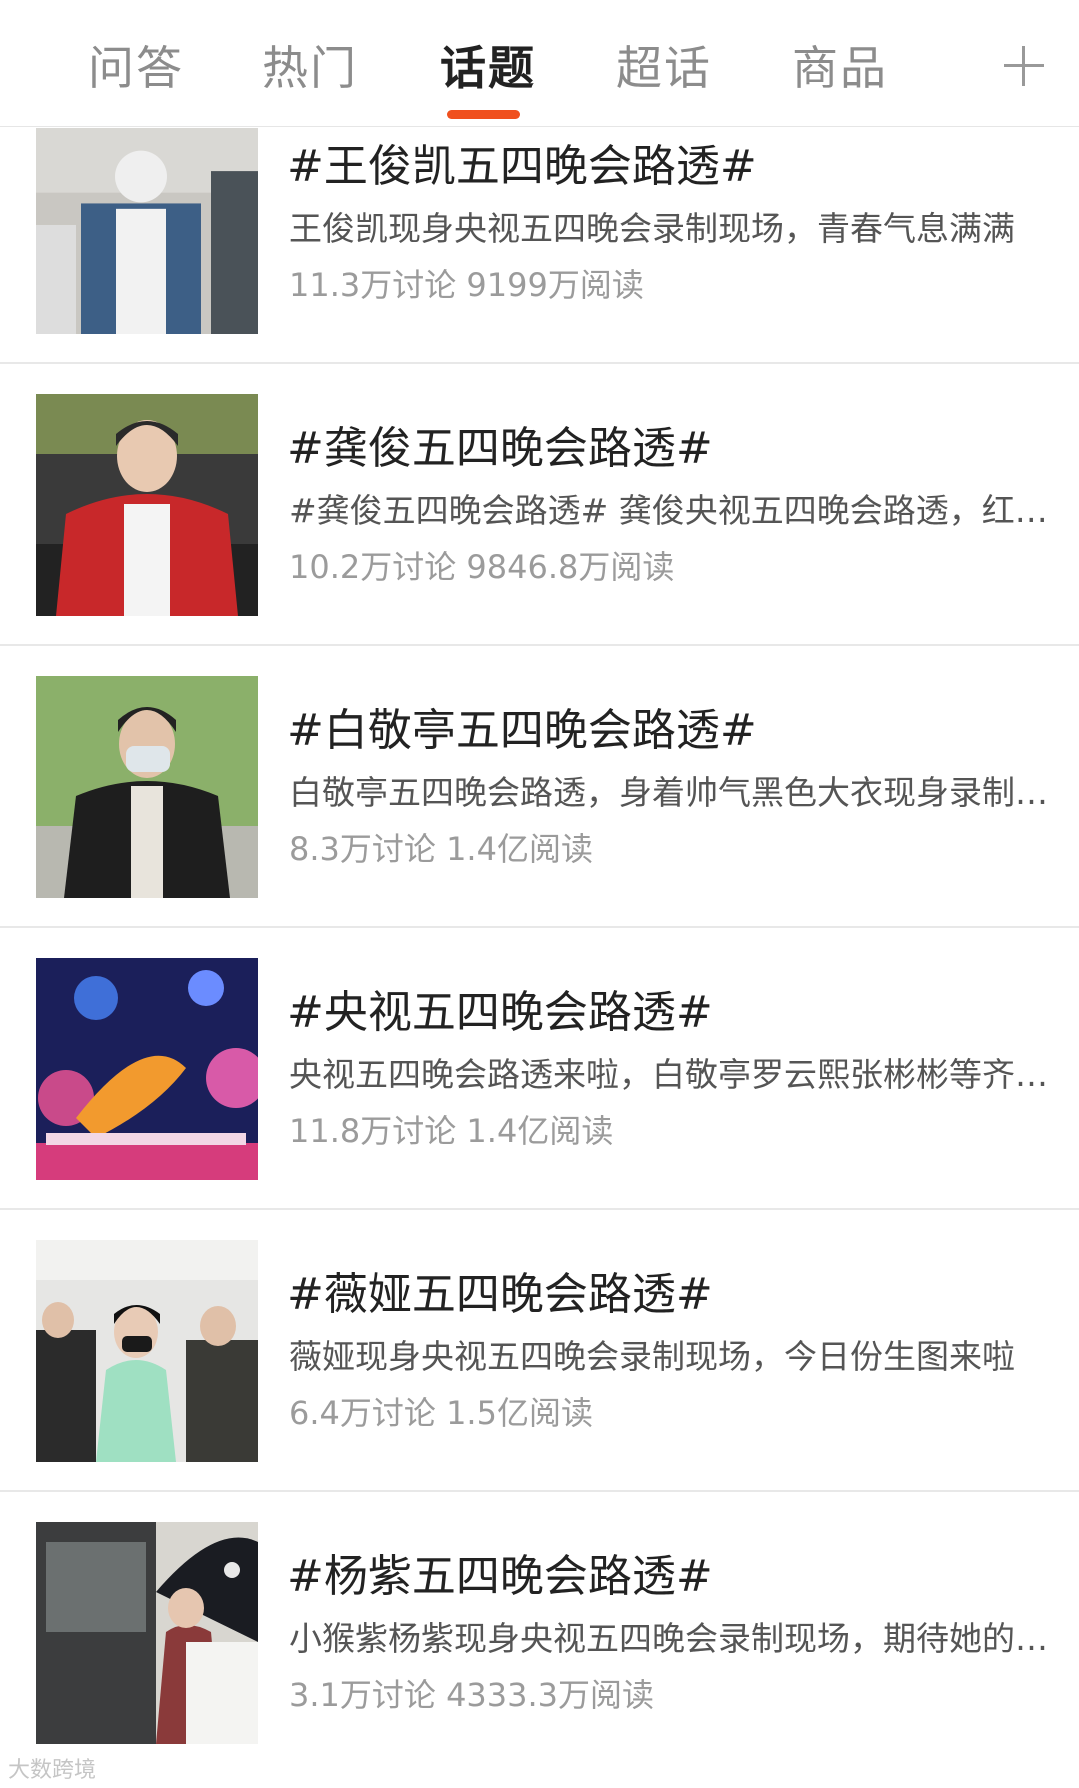  I want to click on topic-title: #杨紫五四晚会路透#, so click(500, 1576).